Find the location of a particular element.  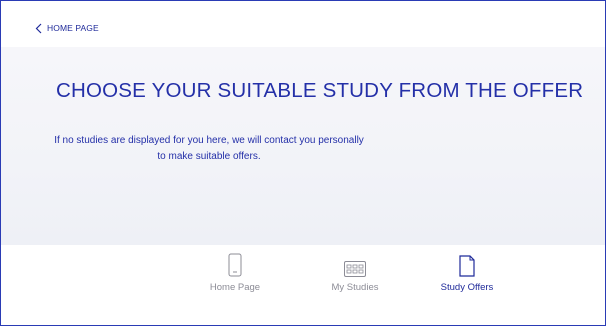

nav-item-home-page: Home Page is located at coordinates (235, 276).